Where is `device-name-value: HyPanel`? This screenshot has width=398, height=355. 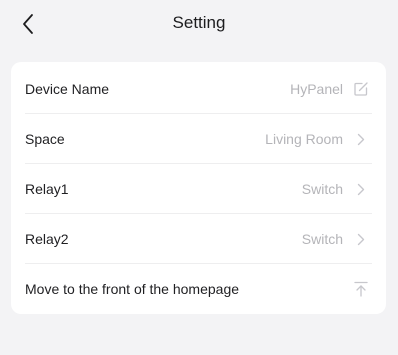
device-name-value: HyPanel is located at coordinates (316, 89).